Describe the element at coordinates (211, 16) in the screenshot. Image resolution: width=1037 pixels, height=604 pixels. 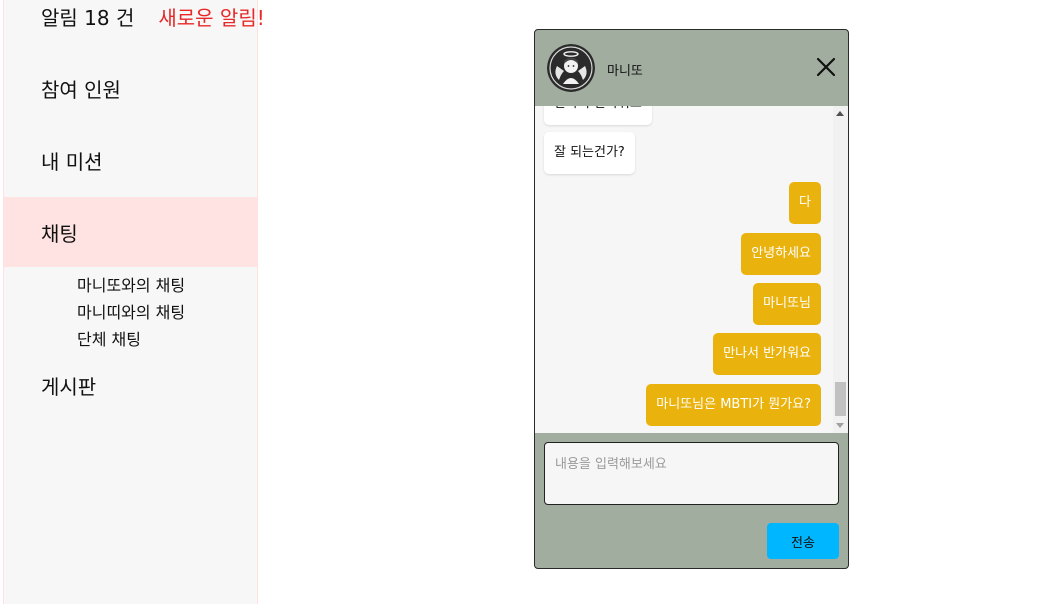
I see `new-notification-alert: 새로운 알림!` at that location.